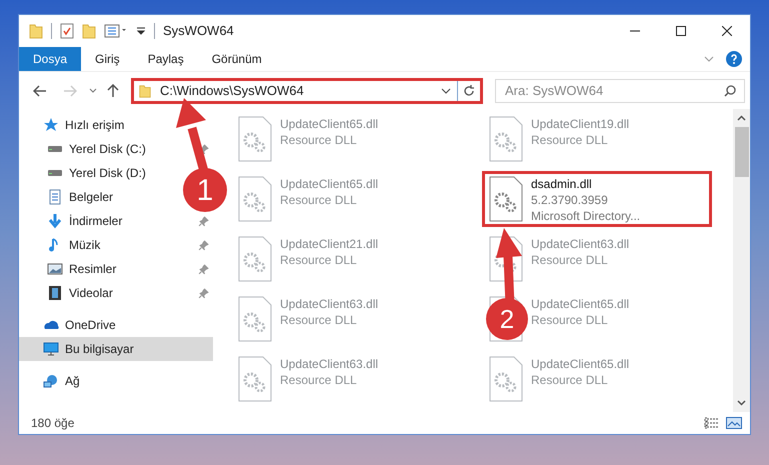 The image size is (769, 465). I want to click on recent-locations-icon, so click(93, 91).